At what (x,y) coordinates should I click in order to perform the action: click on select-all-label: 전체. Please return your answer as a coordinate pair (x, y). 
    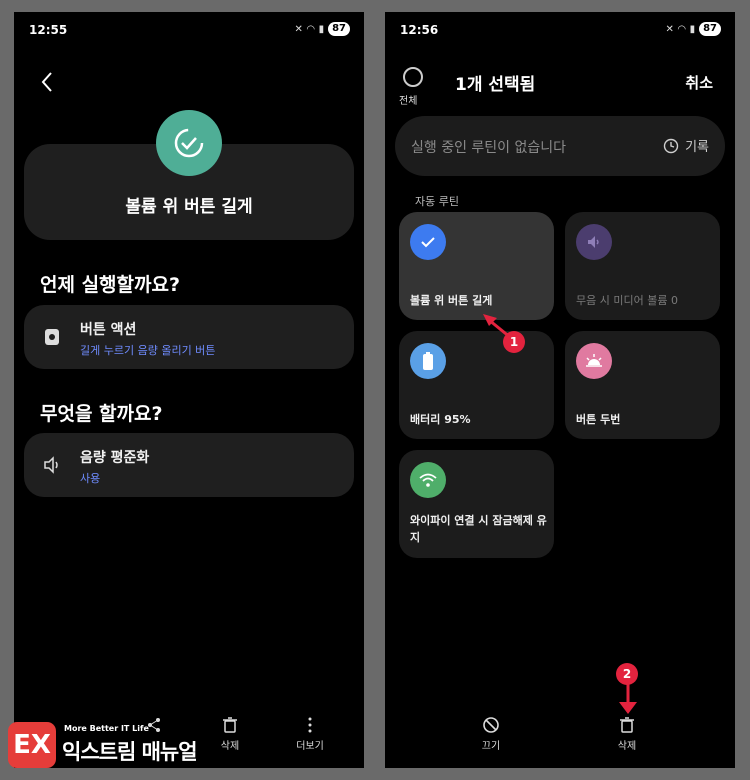
    Looking at the image, I should click on (408, 101).